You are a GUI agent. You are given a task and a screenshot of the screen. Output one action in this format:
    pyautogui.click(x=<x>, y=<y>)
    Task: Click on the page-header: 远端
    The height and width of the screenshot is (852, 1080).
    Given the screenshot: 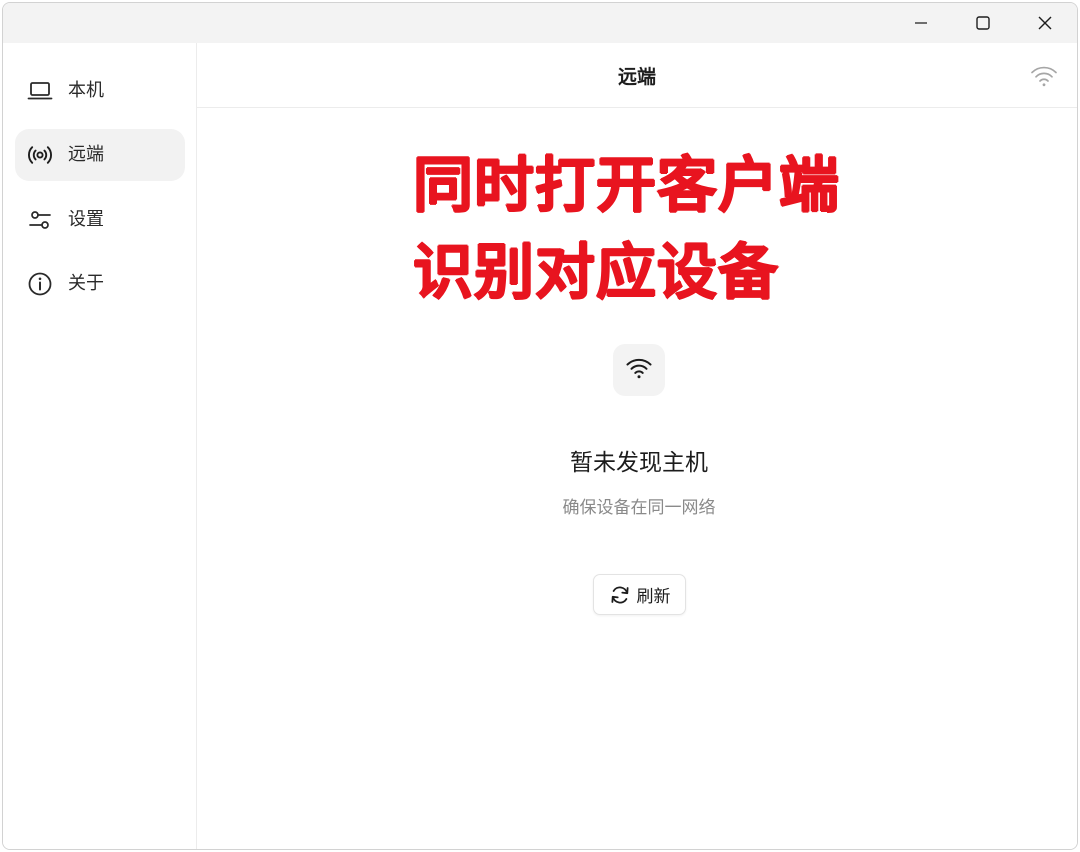 What is the action you would take?
    pyautogui.click(x=637, y=75)
    